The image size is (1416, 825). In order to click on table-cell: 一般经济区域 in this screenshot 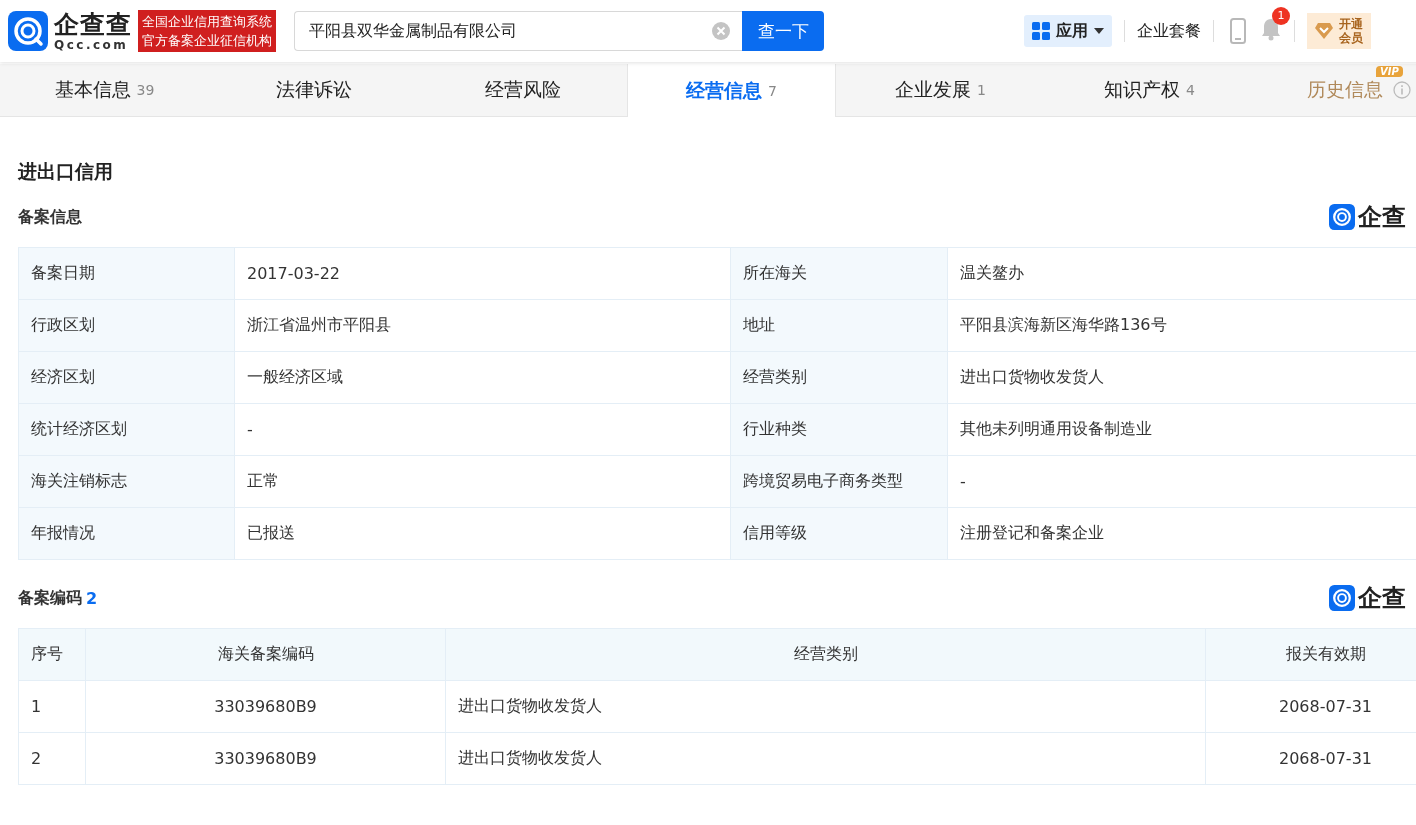, I will do `click(482, 377)`.